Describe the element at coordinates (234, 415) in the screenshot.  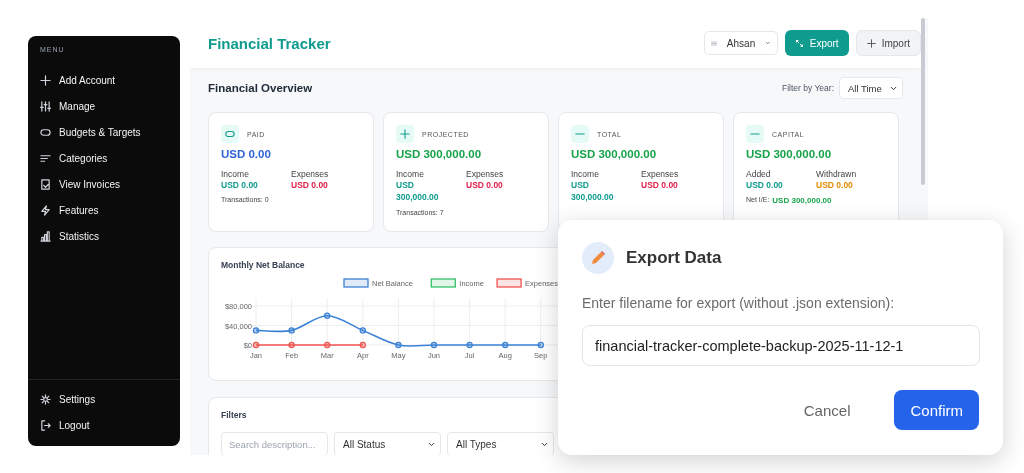
I see `filters-title: Filters` at that location.